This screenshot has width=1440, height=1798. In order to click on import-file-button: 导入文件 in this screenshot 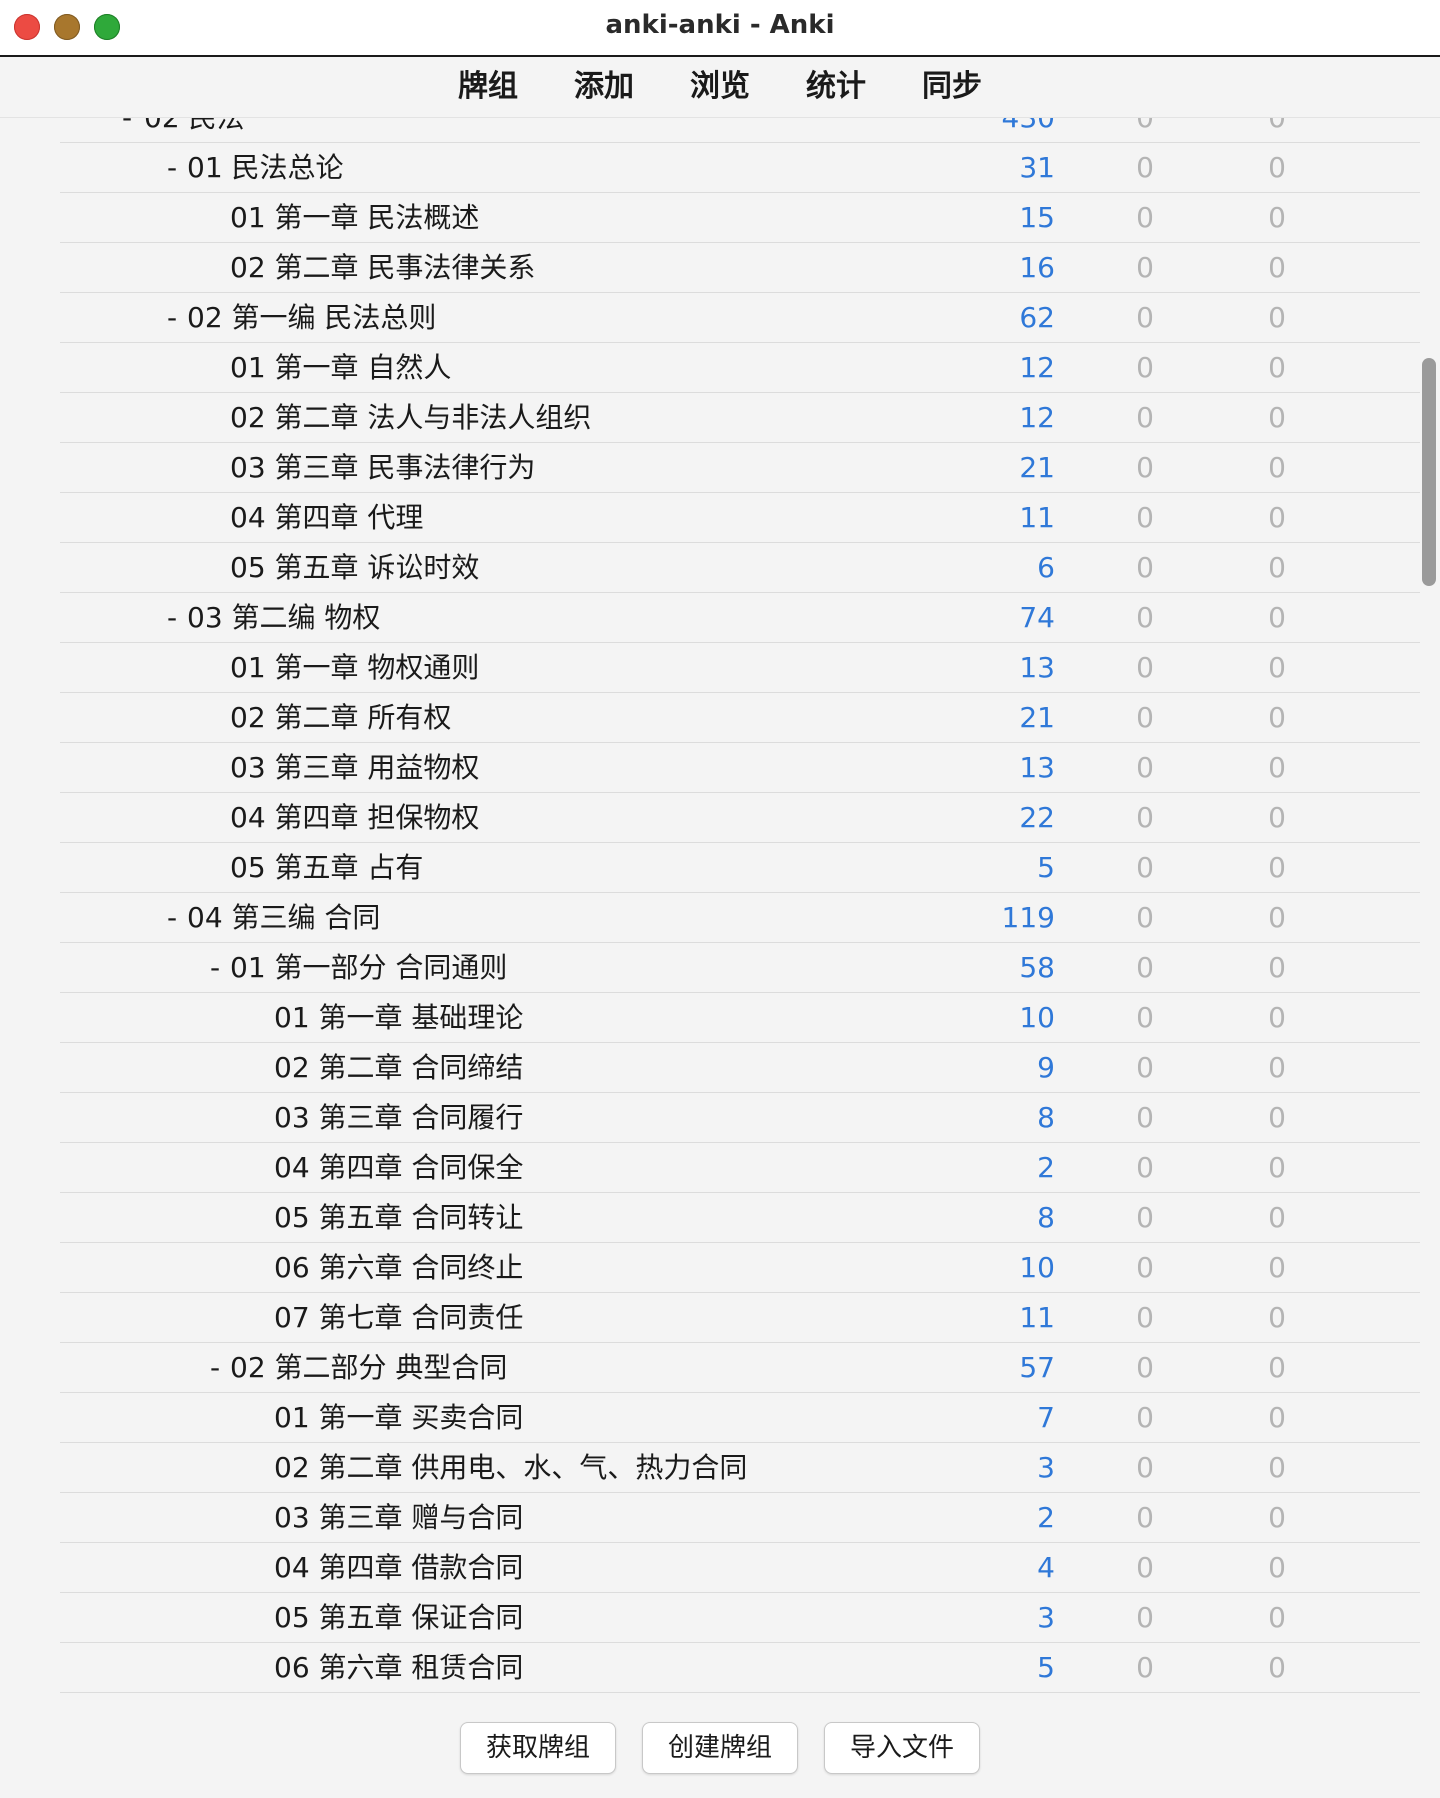, I will do `click(902, 1748)`.